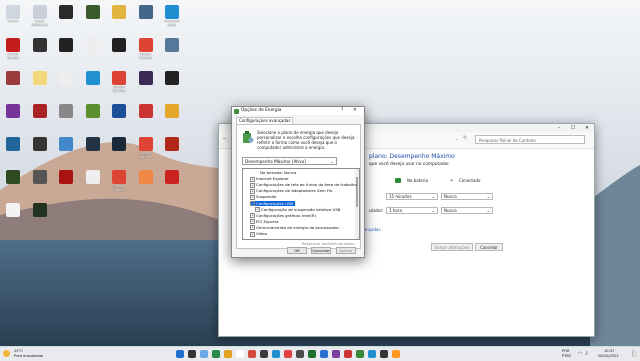  What do you see at coordinates (298, 111) in the screenshot?
I see `dialog-titlebar: Opções de Energia ? ✕` at bounding box center [298, 111].